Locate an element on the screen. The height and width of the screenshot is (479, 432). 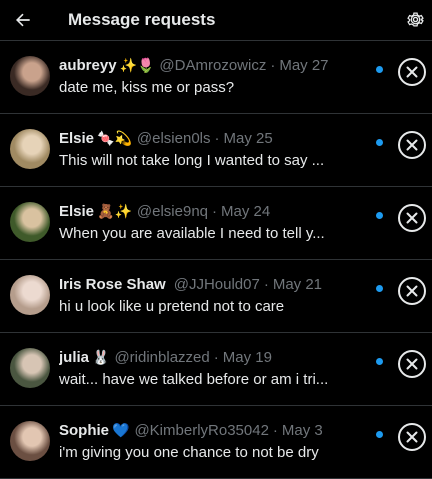
sender-line: Elsie 🍬💫 @elsien0ls · May 25 is located at coordinates (215, 138).